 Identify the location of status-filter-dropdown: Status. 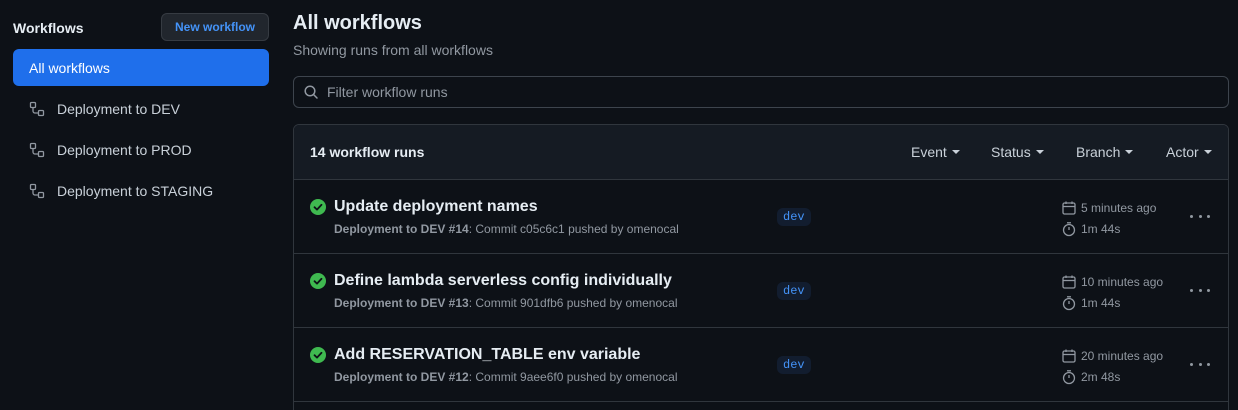
(1017, 152).